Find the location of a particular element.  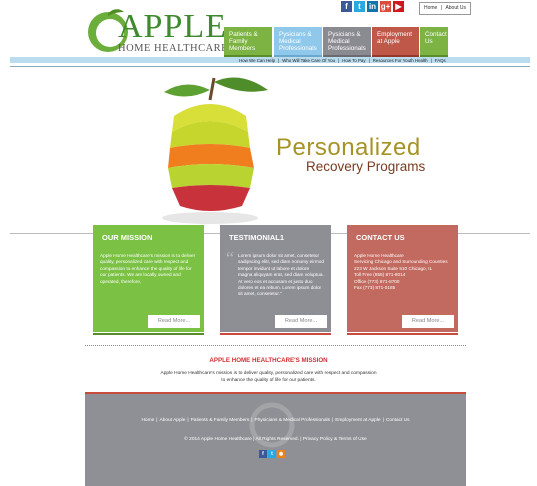

contact-line: Fax (773) 871-0185 is located at coordinates (403, 288).